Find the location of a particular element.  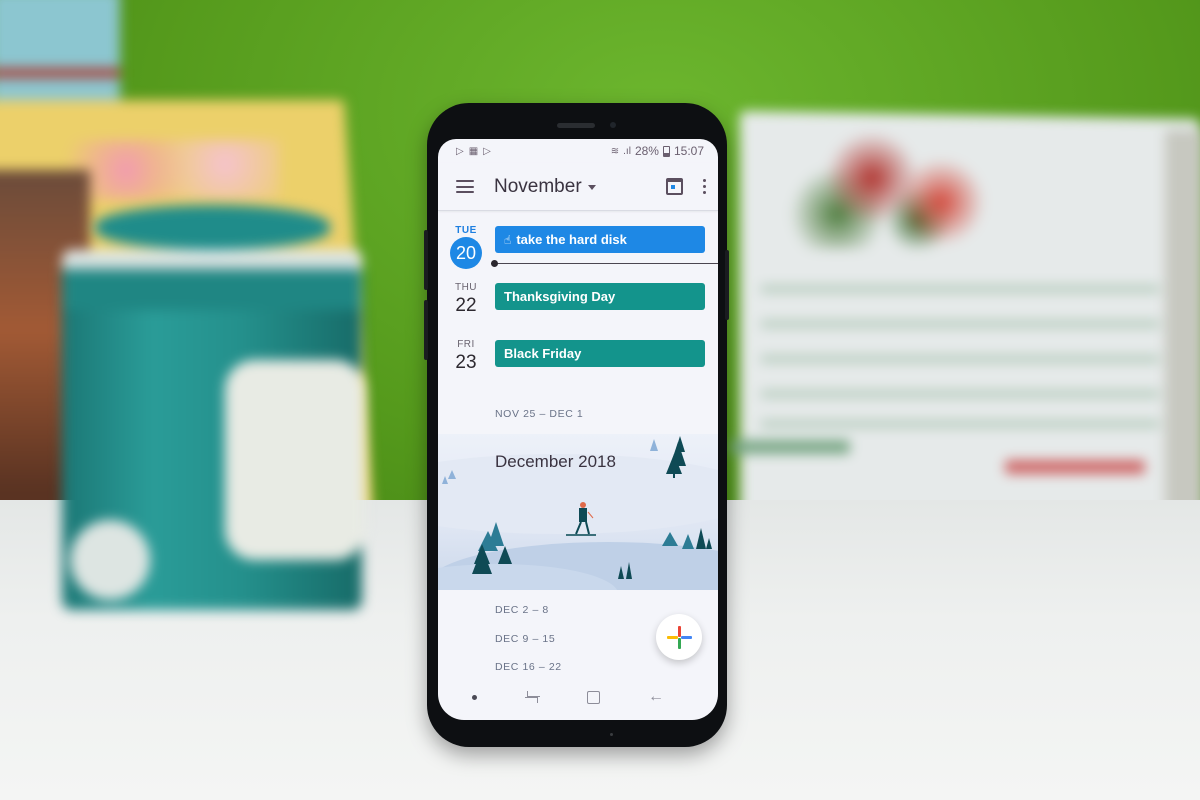

yellow-book-art is located at coordinates (170, 170).